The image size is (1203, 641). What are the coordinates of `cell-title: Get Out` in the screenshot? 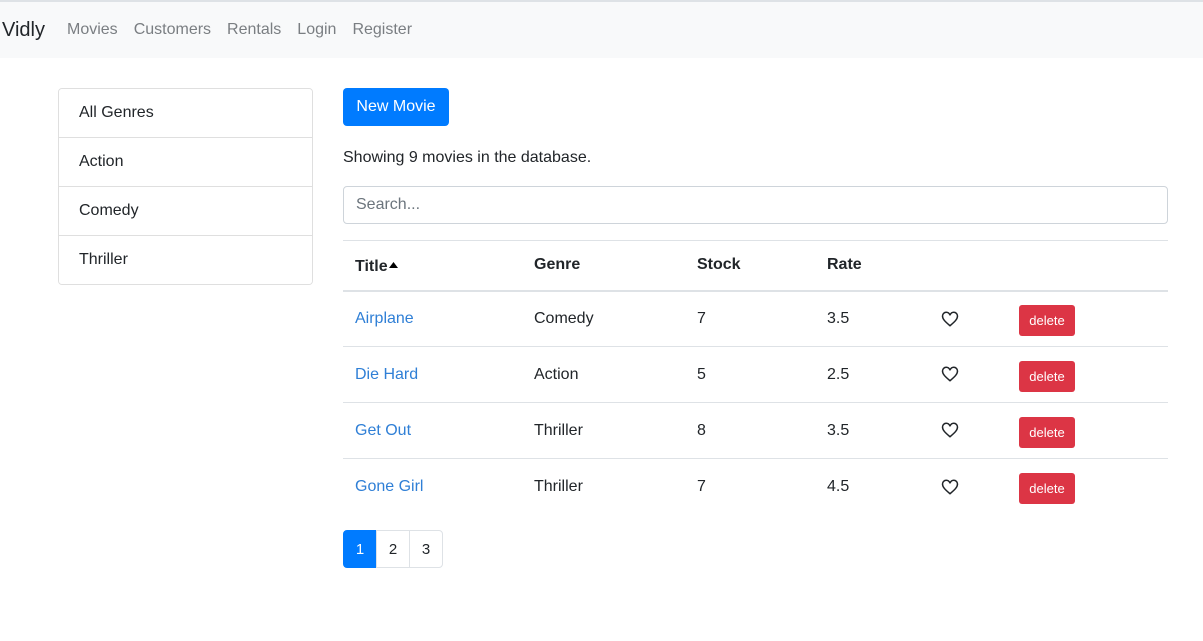 It's located at (432, 430).